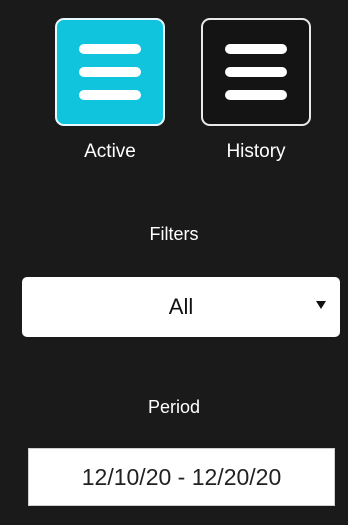  Describe the element at coordinates (181, 477) in the screenshot. I see `period-date-range-field` at that location.